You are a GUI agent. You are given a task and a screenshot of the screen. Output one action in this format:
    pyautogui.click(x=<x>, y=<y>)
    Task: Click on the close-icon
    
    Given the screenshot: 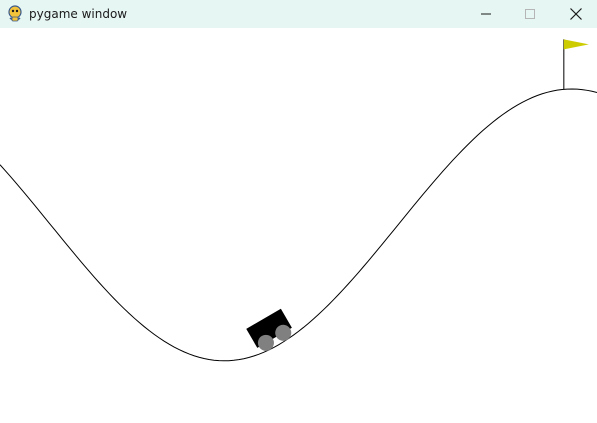 What is the action you would take?
    pyautogui.click(x=576, y=14)
    